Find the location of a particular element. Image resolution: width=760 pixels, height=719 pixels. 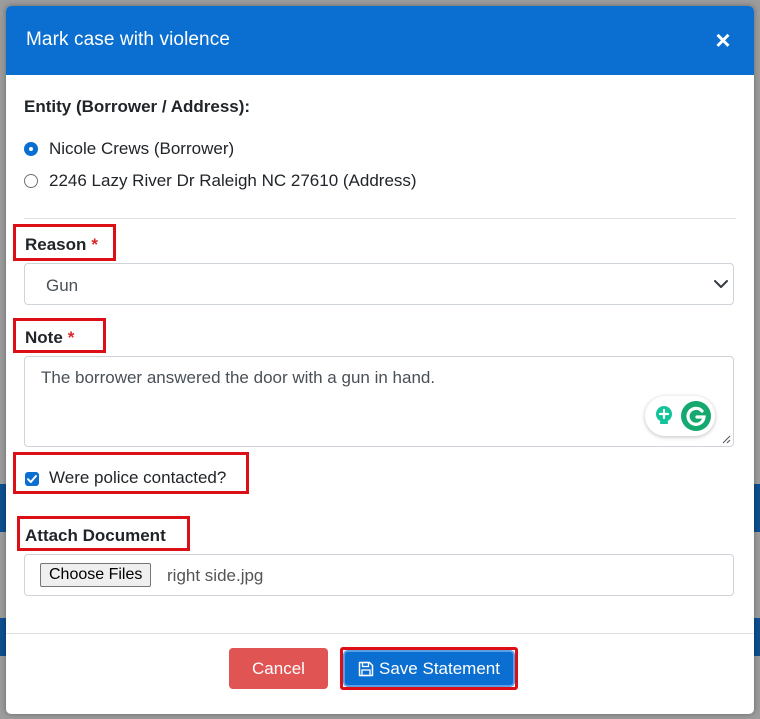

chevron-down-icon is located at coordinates (721, 284).